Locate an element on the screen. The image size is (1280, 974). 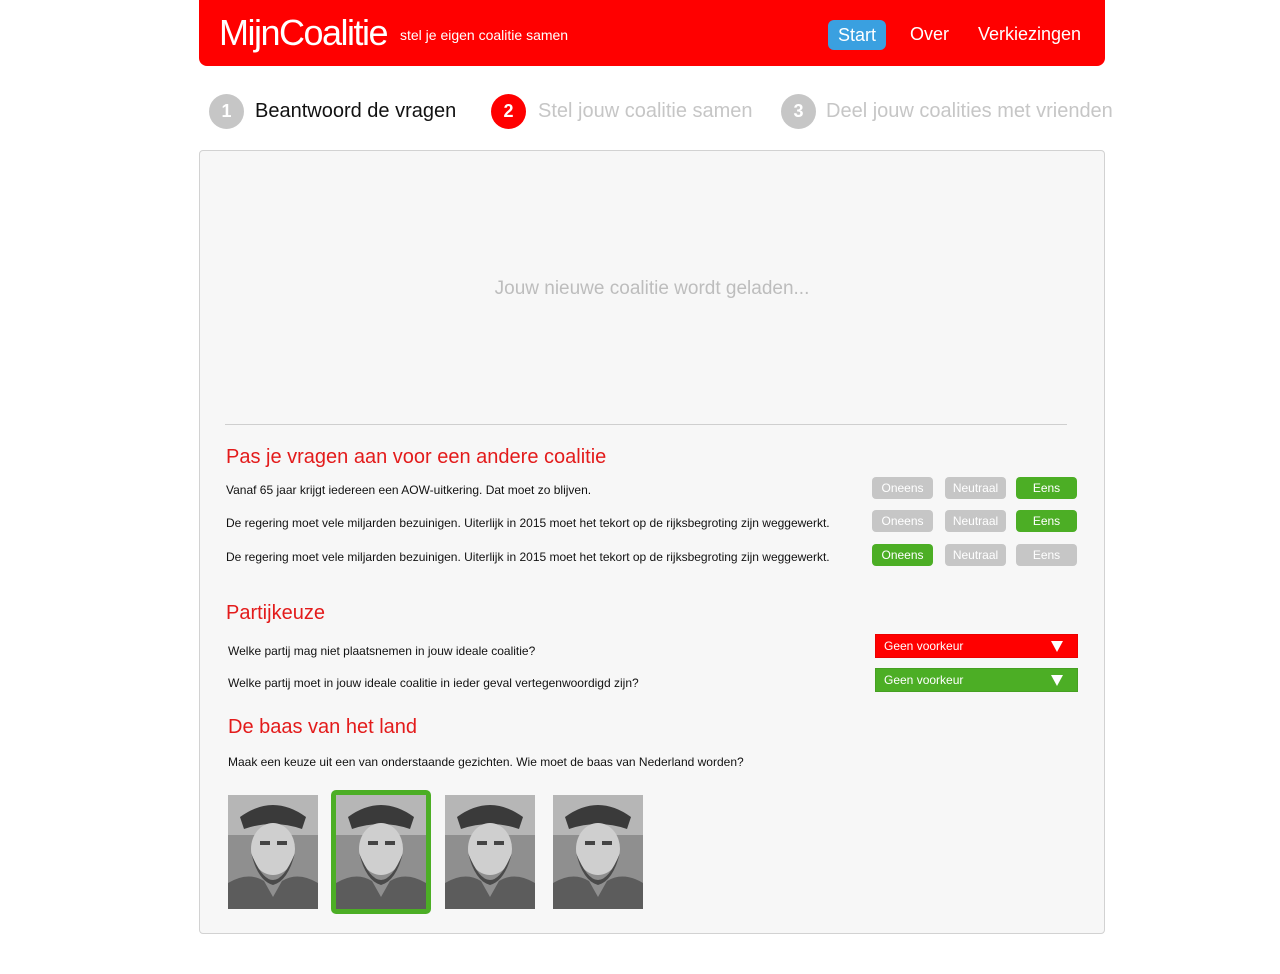
step-2-label: Stel jouw coalitie samen is located at coordinates (645, 111).